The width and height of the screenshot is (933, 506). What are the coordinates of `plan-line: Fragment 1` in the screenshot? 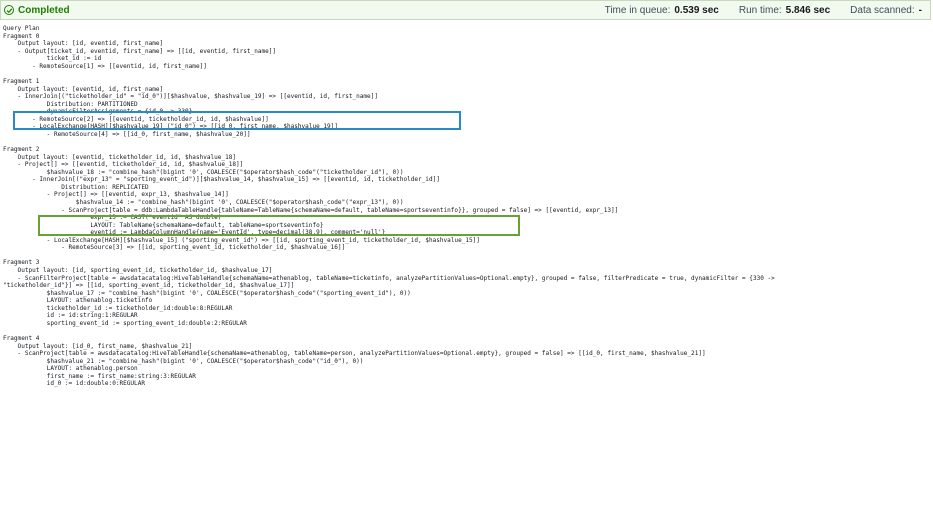 It's located at (21, 81).